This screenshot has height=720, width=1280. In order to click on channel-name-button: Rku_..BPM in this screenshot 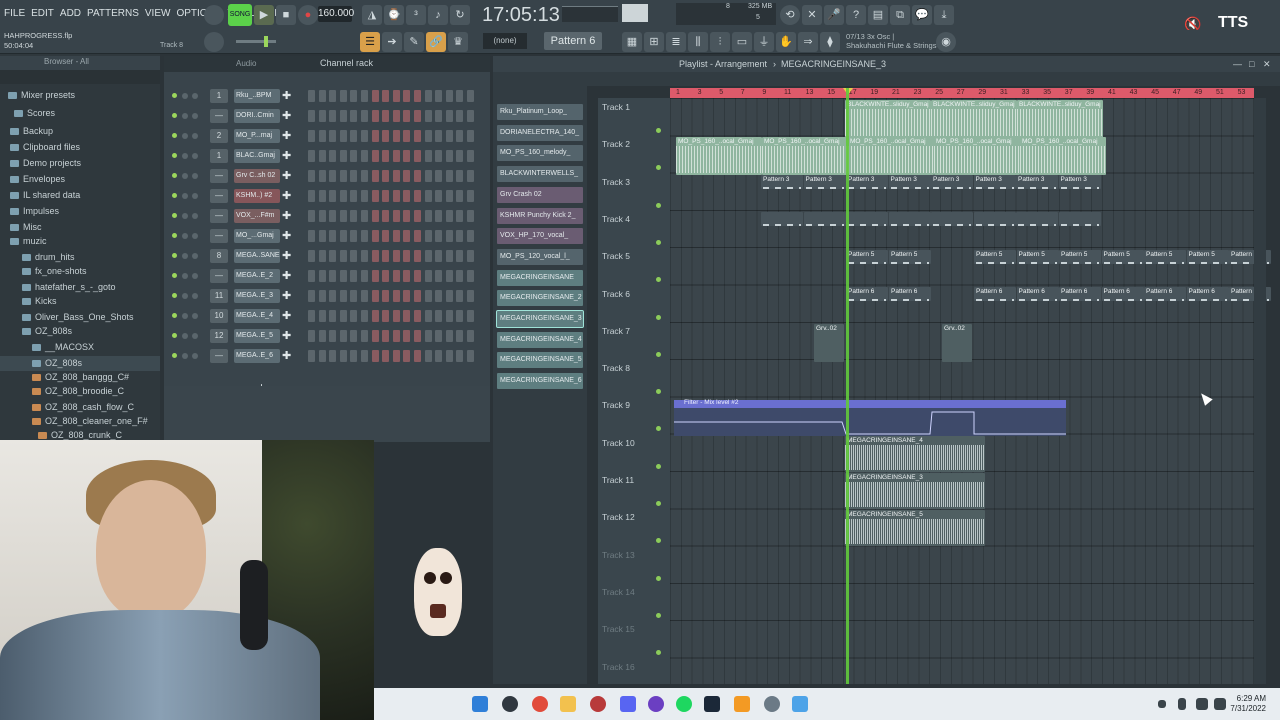, I will do `click(257, 96)`.